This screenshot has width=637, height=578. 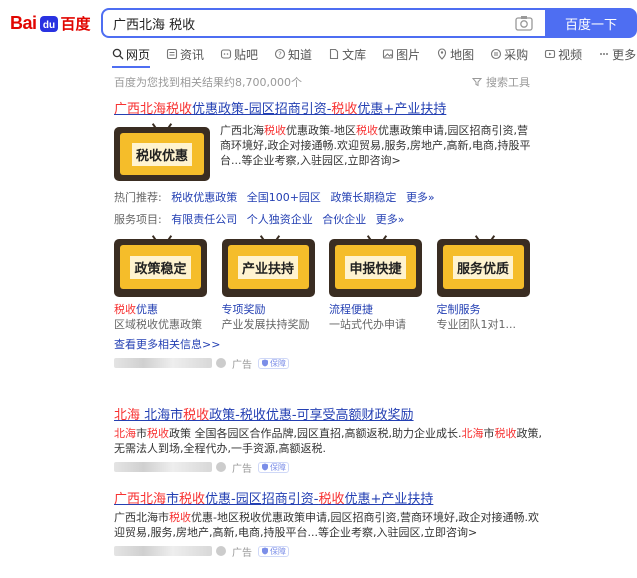 I want to click on card-desc: 产业发展扶持奖励, so click(x=265, y=324).